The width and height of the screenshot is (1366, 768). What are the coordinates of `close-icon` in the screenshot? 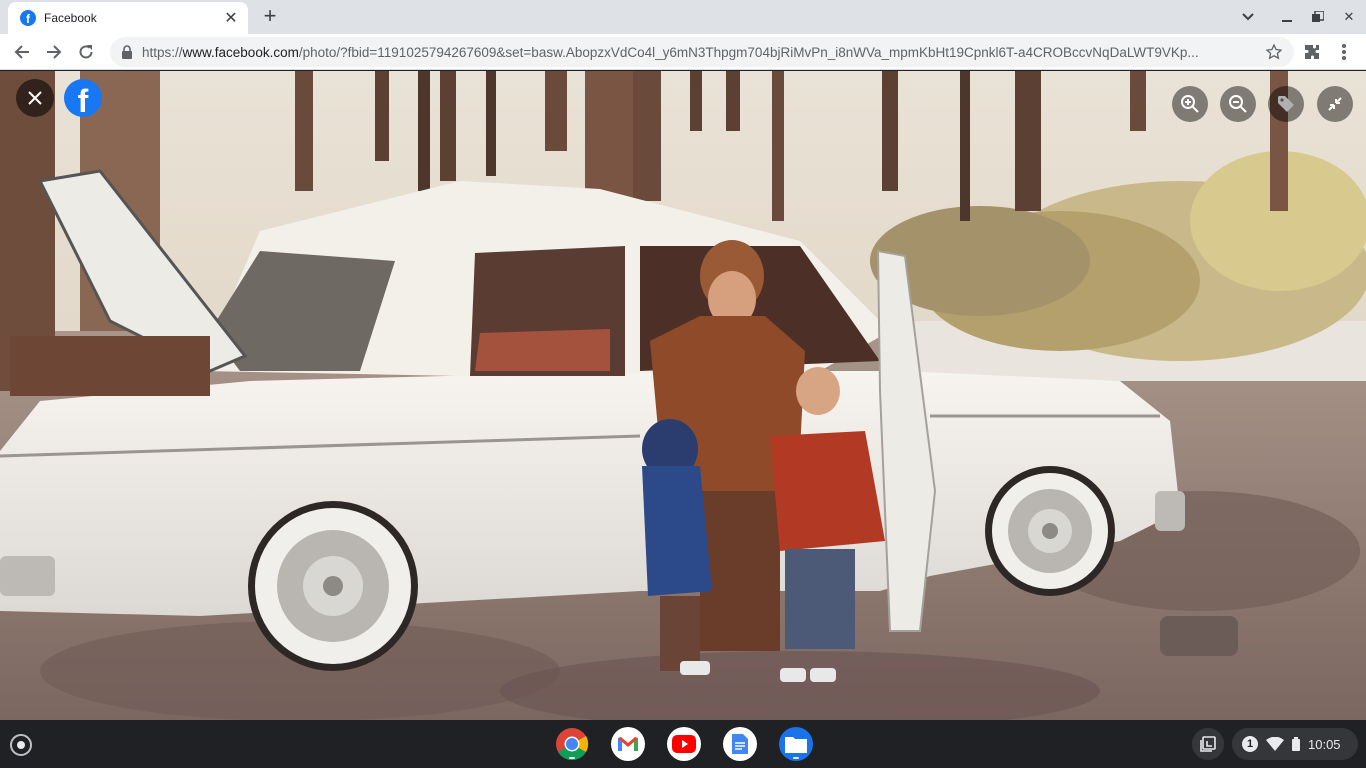 It's located at (35, 98).